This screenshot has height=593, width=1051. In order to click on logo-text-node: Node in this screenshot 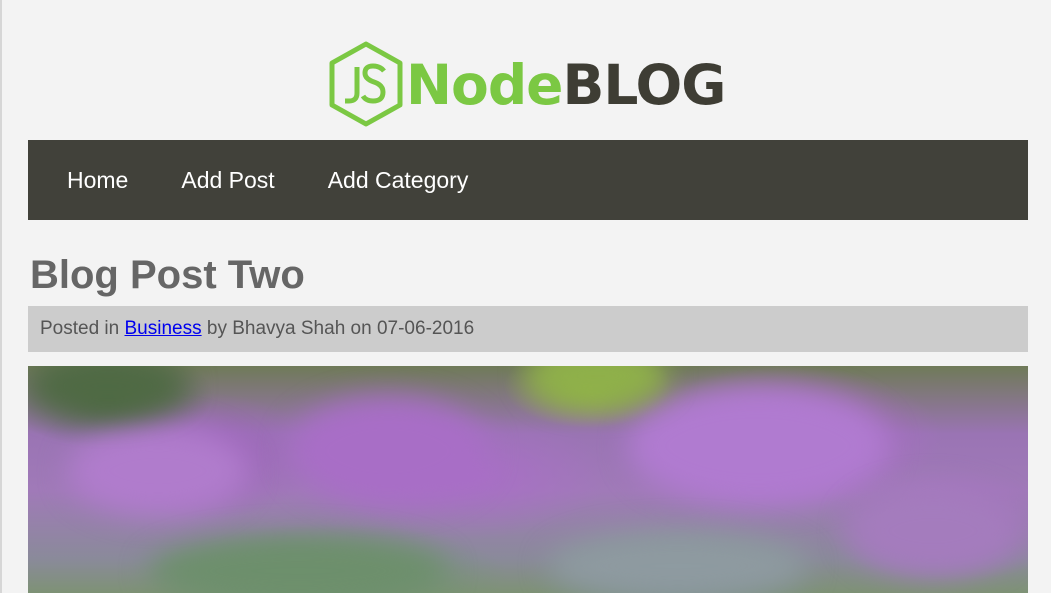, I will do `click(484, 84)`.